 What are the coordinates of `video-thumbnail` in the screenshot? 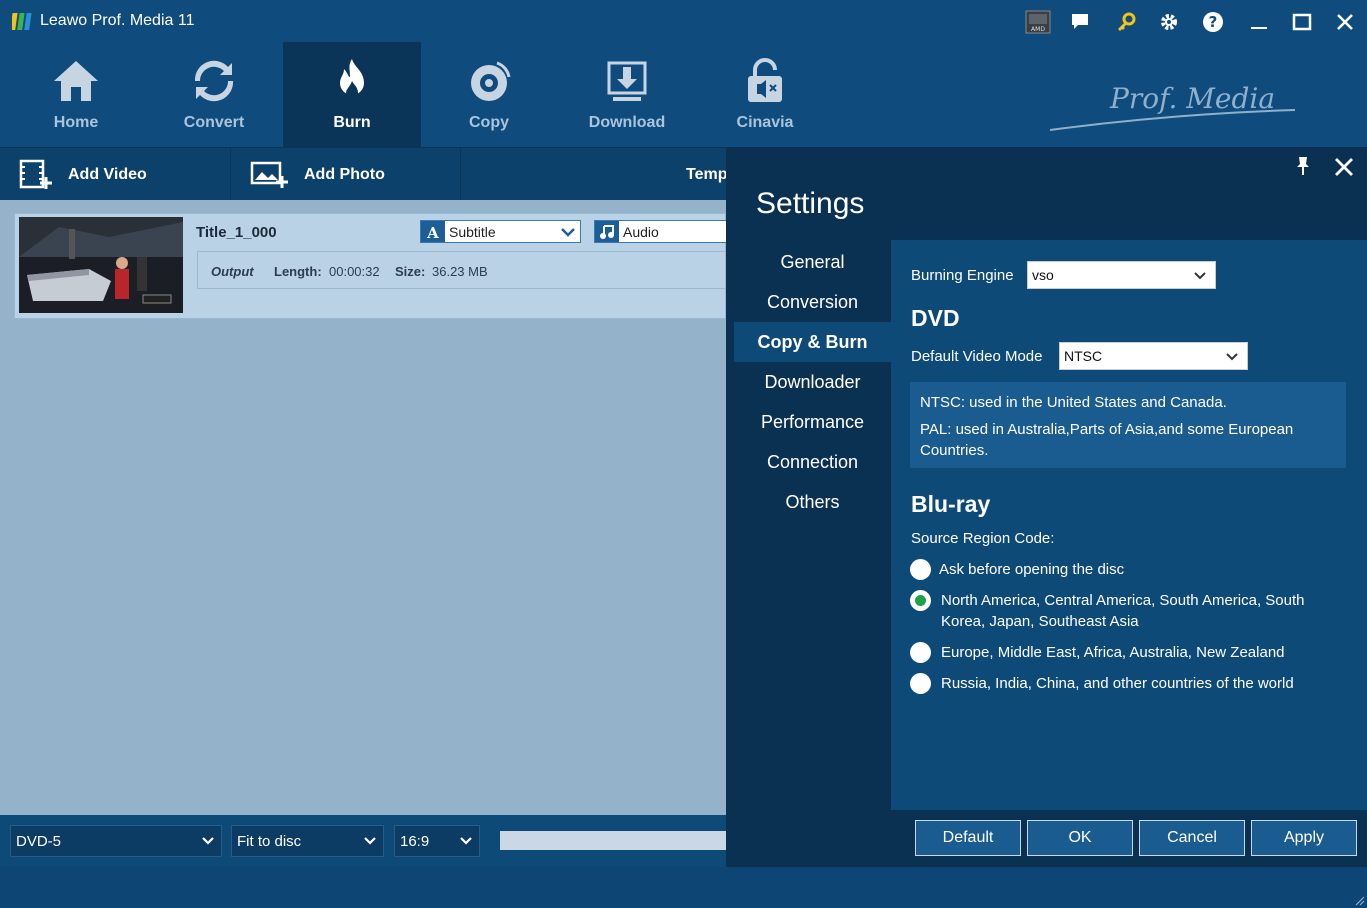 It's located at (101, 265).